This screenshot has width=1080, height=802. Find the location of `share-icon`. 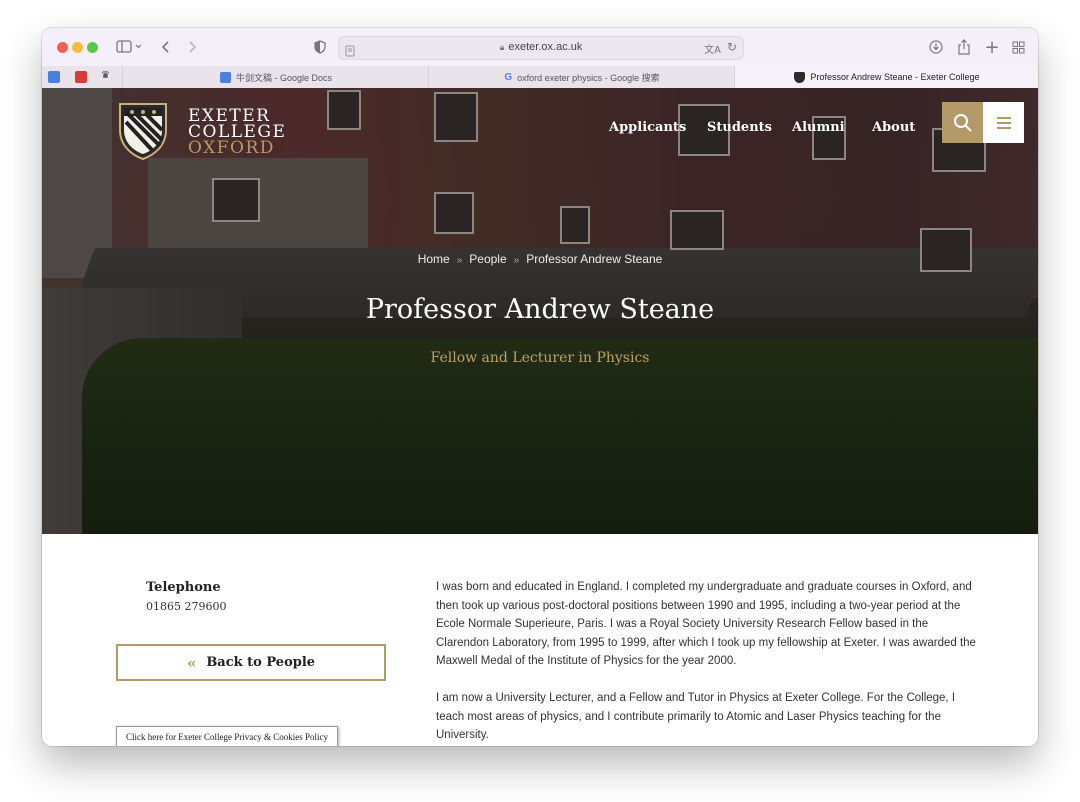

share-icon is located at coordinates (964, 47).